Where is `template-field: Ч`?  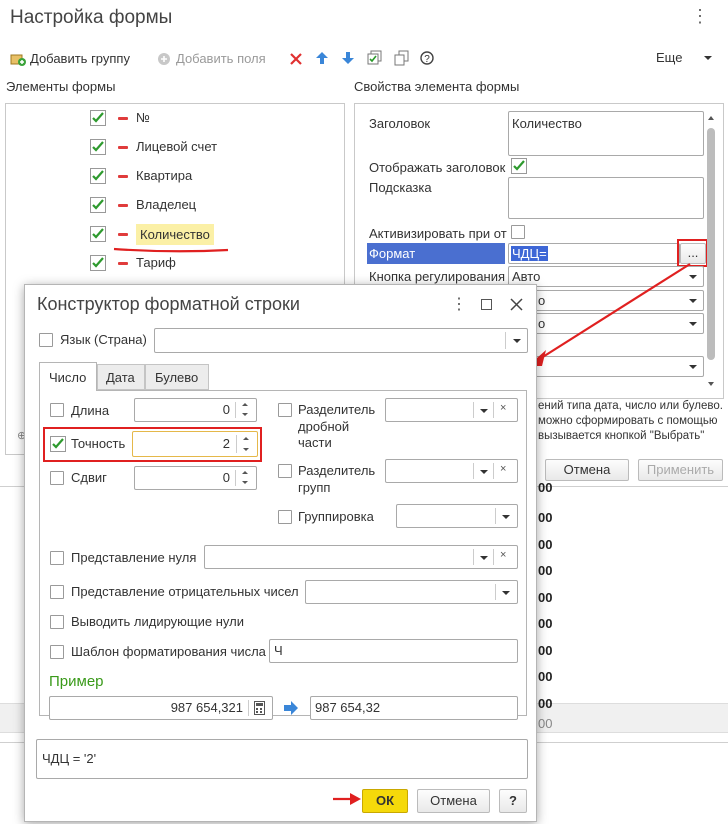 template-field: Ч is located at coordinates (393, 651).